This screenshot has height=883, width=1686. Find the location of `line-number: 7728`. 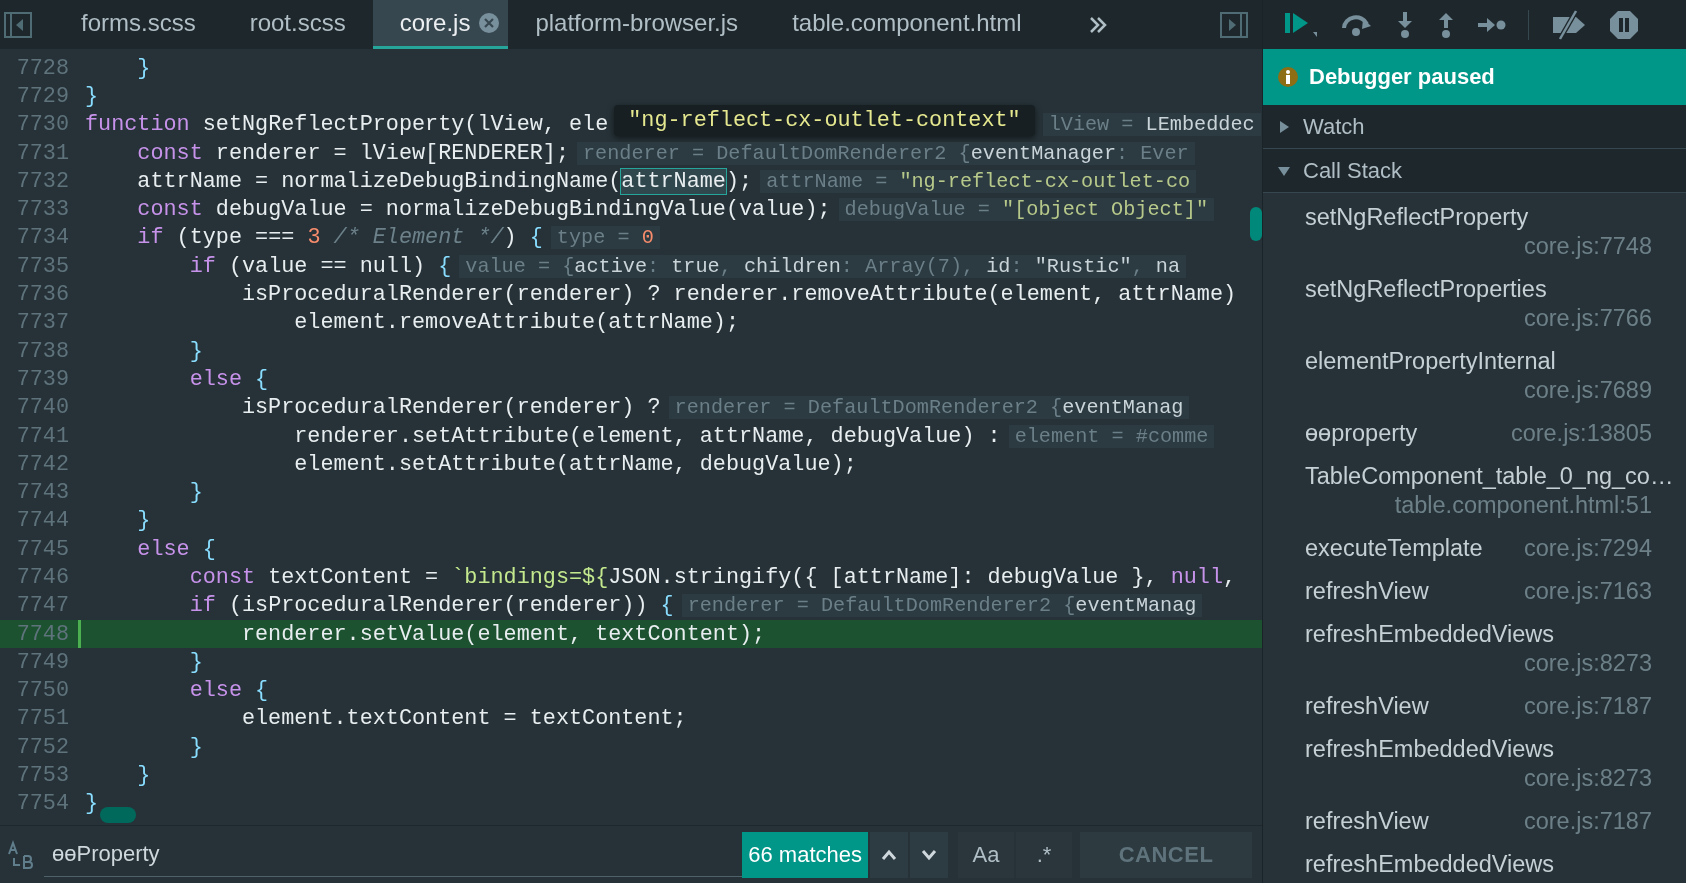

line-number: 7728 is located at coordinates (42, 68).